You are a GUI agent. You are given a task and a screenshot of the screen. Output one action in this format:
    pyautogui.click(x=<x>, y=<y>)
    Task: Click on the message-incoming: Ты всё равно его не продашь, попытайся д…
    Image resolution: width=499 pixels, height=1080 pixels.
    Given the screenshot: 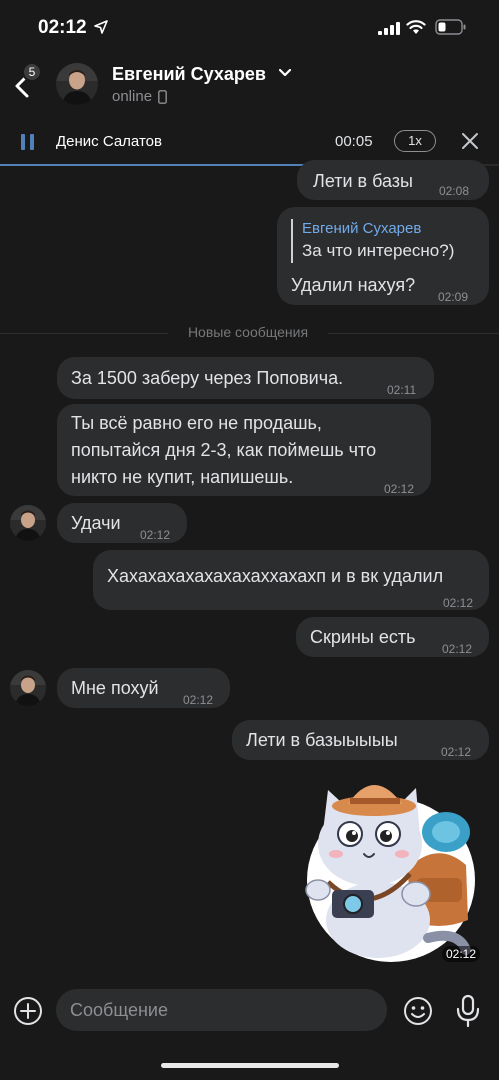 What is the action you would take?
    pyautogui.click(x=244, y=450)
    